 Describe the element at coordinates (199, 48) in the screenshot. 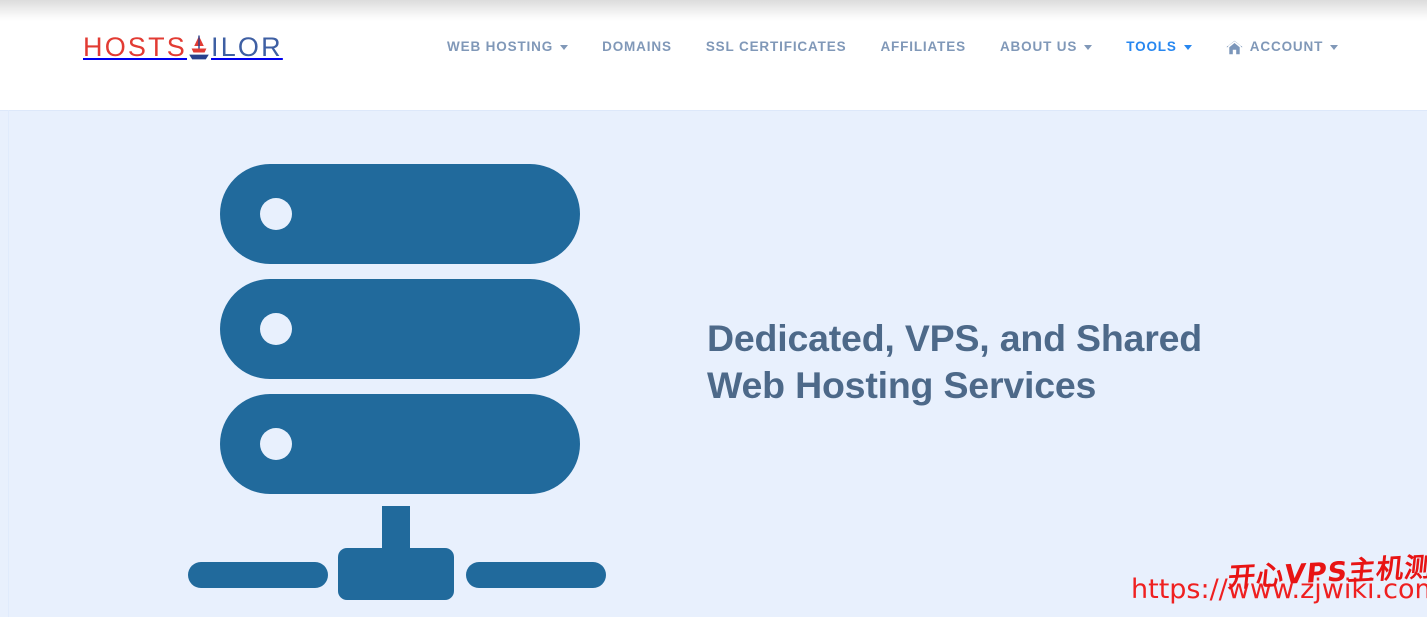

I see `sailboat-icon` at that location.